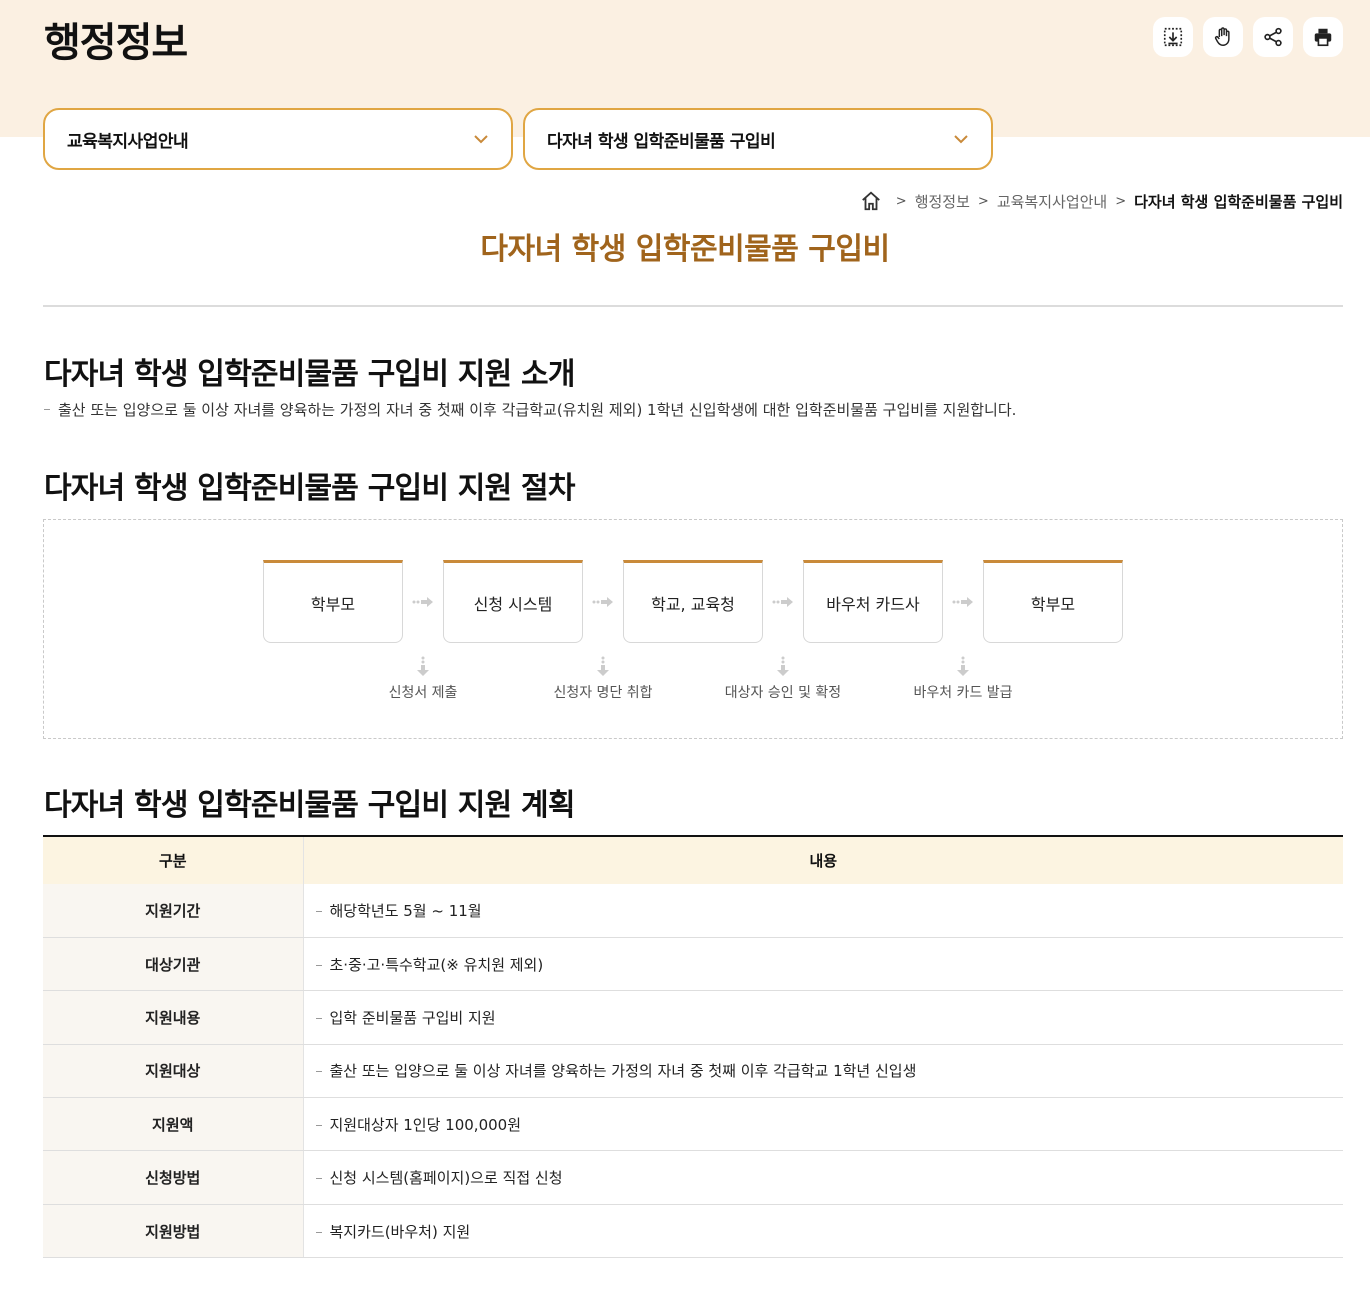  I want to click on table-row: 지원액 지원대상자 1인당 100,000원, so click(693, 1124).